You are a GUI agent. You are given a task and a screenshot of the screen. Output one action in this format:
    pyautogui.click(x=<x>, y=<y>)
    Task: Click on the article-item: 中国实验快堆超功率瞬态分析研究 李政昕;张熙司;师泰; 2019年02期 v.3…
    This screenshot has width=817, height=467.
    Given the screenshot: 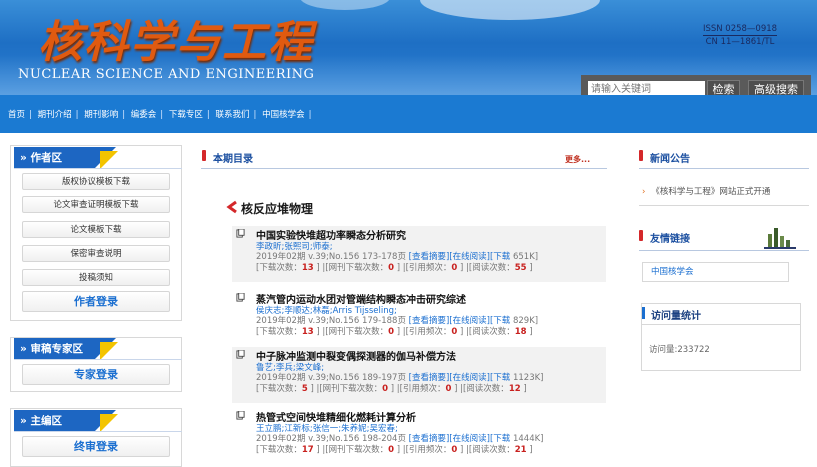 What is the action you would take?
    pyautogui.click(x=419, y=254)
    